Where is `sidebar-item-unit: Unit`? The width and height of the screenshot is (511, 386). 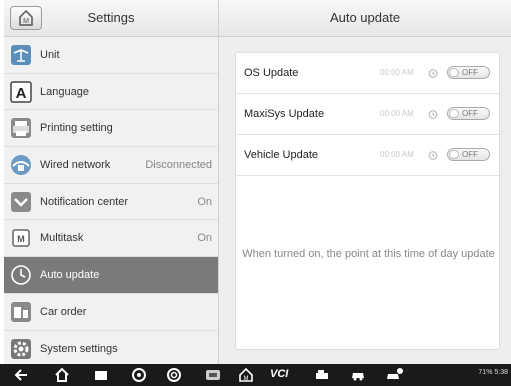 sidebar-item-unit: Unit is located at coordinates (111, 55).